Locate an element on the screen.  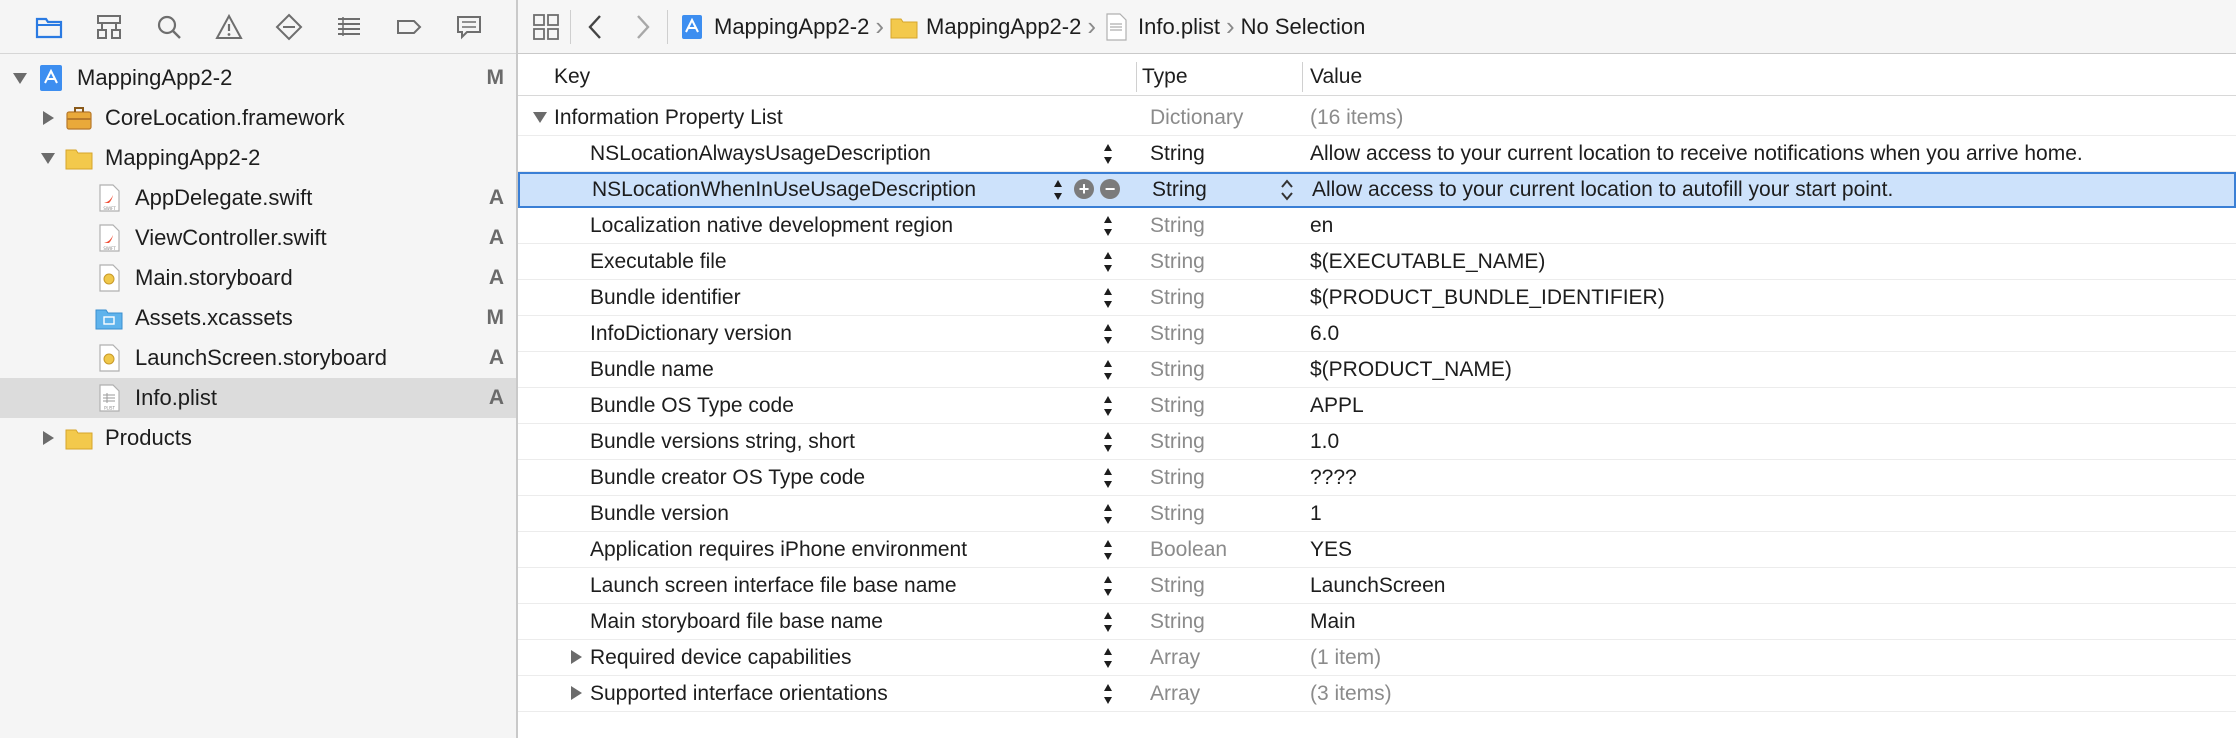
plist-value: 1.0 is located at coordinates (1324, 442).